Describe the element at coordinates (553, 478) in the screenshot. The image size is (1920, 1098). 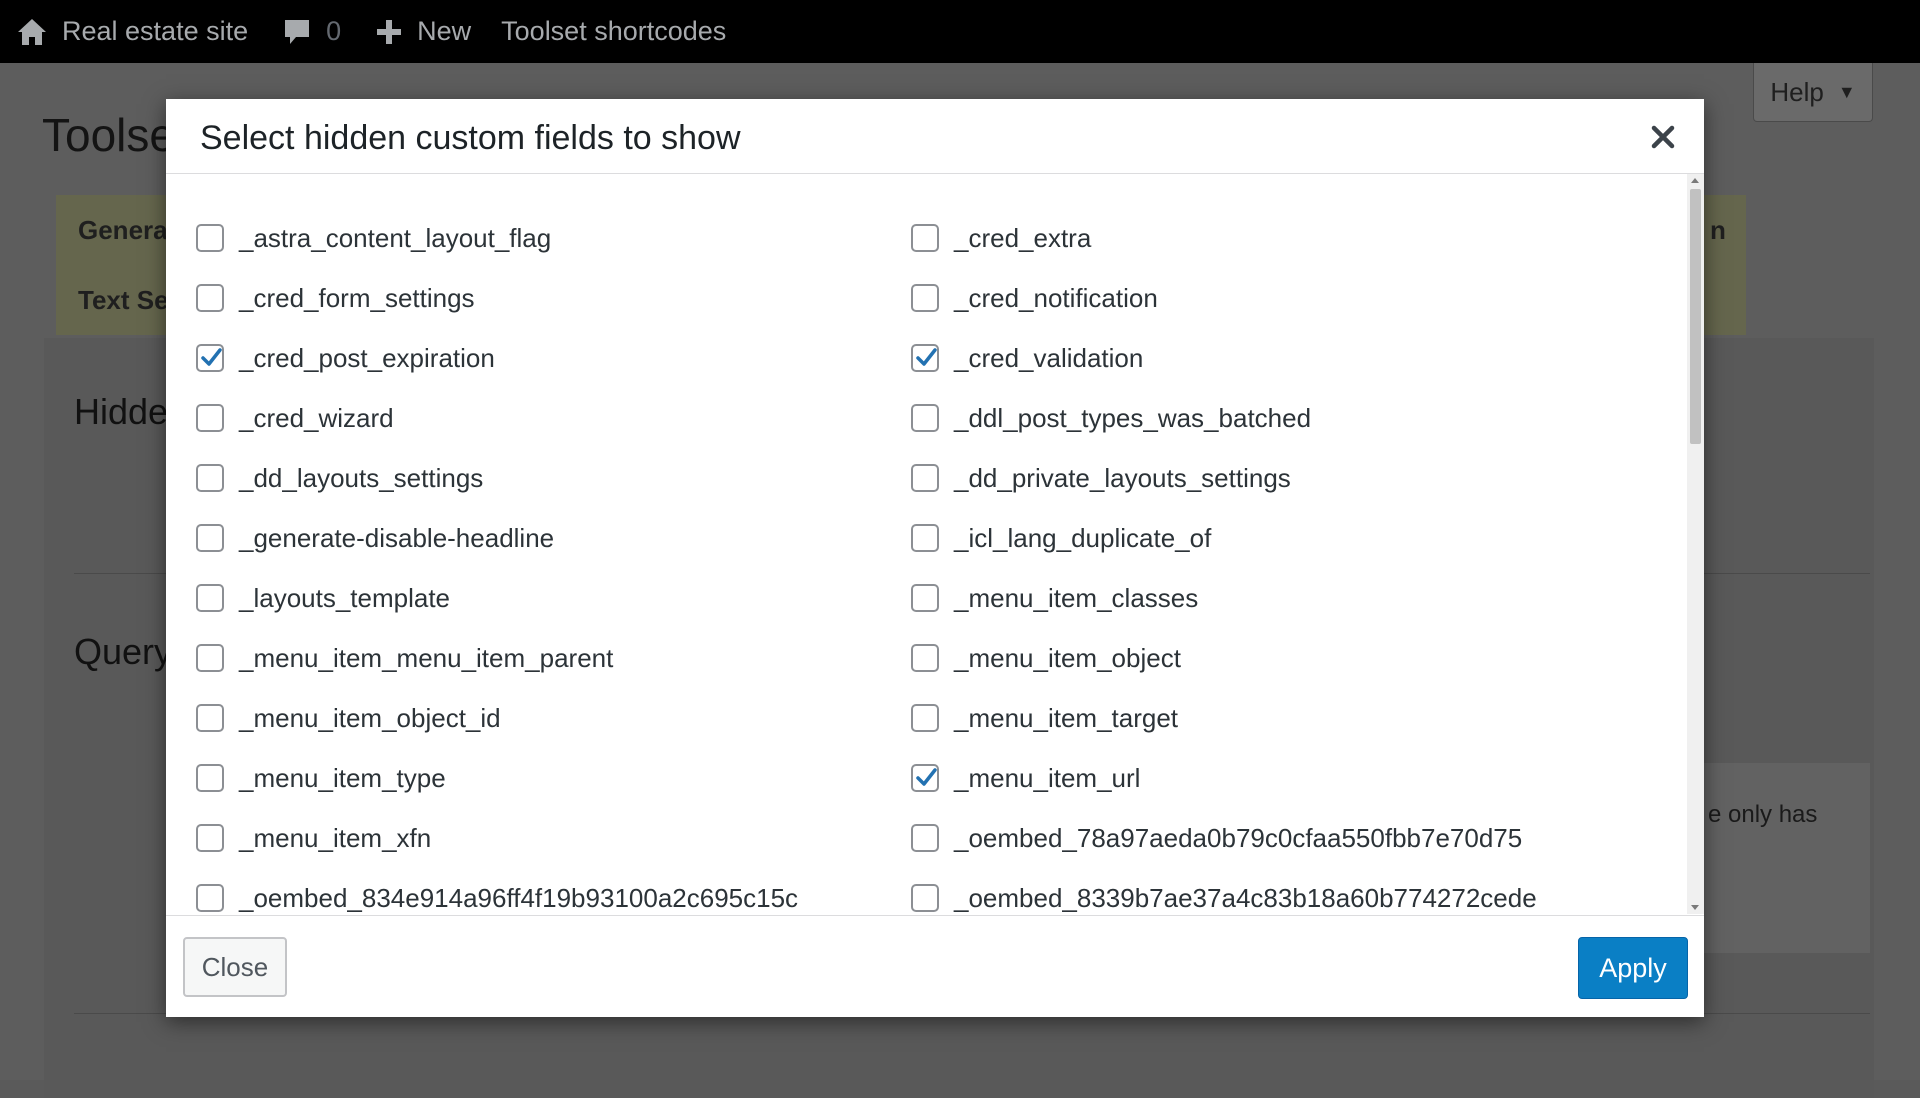
I see `field-option: _dd_layouts_settings` at that location.